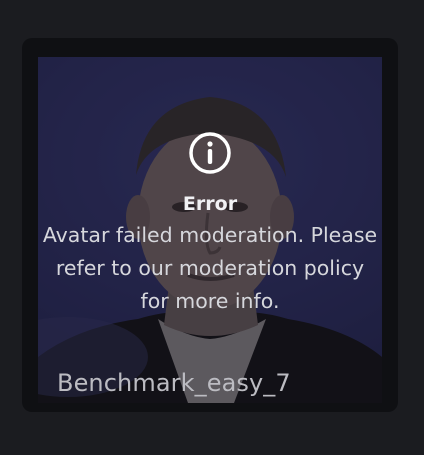 The width and height of the screenshot is (424, 455). Describe the element at coordinates (210, 153) in the screenshot. I see `info-icon` at that location.